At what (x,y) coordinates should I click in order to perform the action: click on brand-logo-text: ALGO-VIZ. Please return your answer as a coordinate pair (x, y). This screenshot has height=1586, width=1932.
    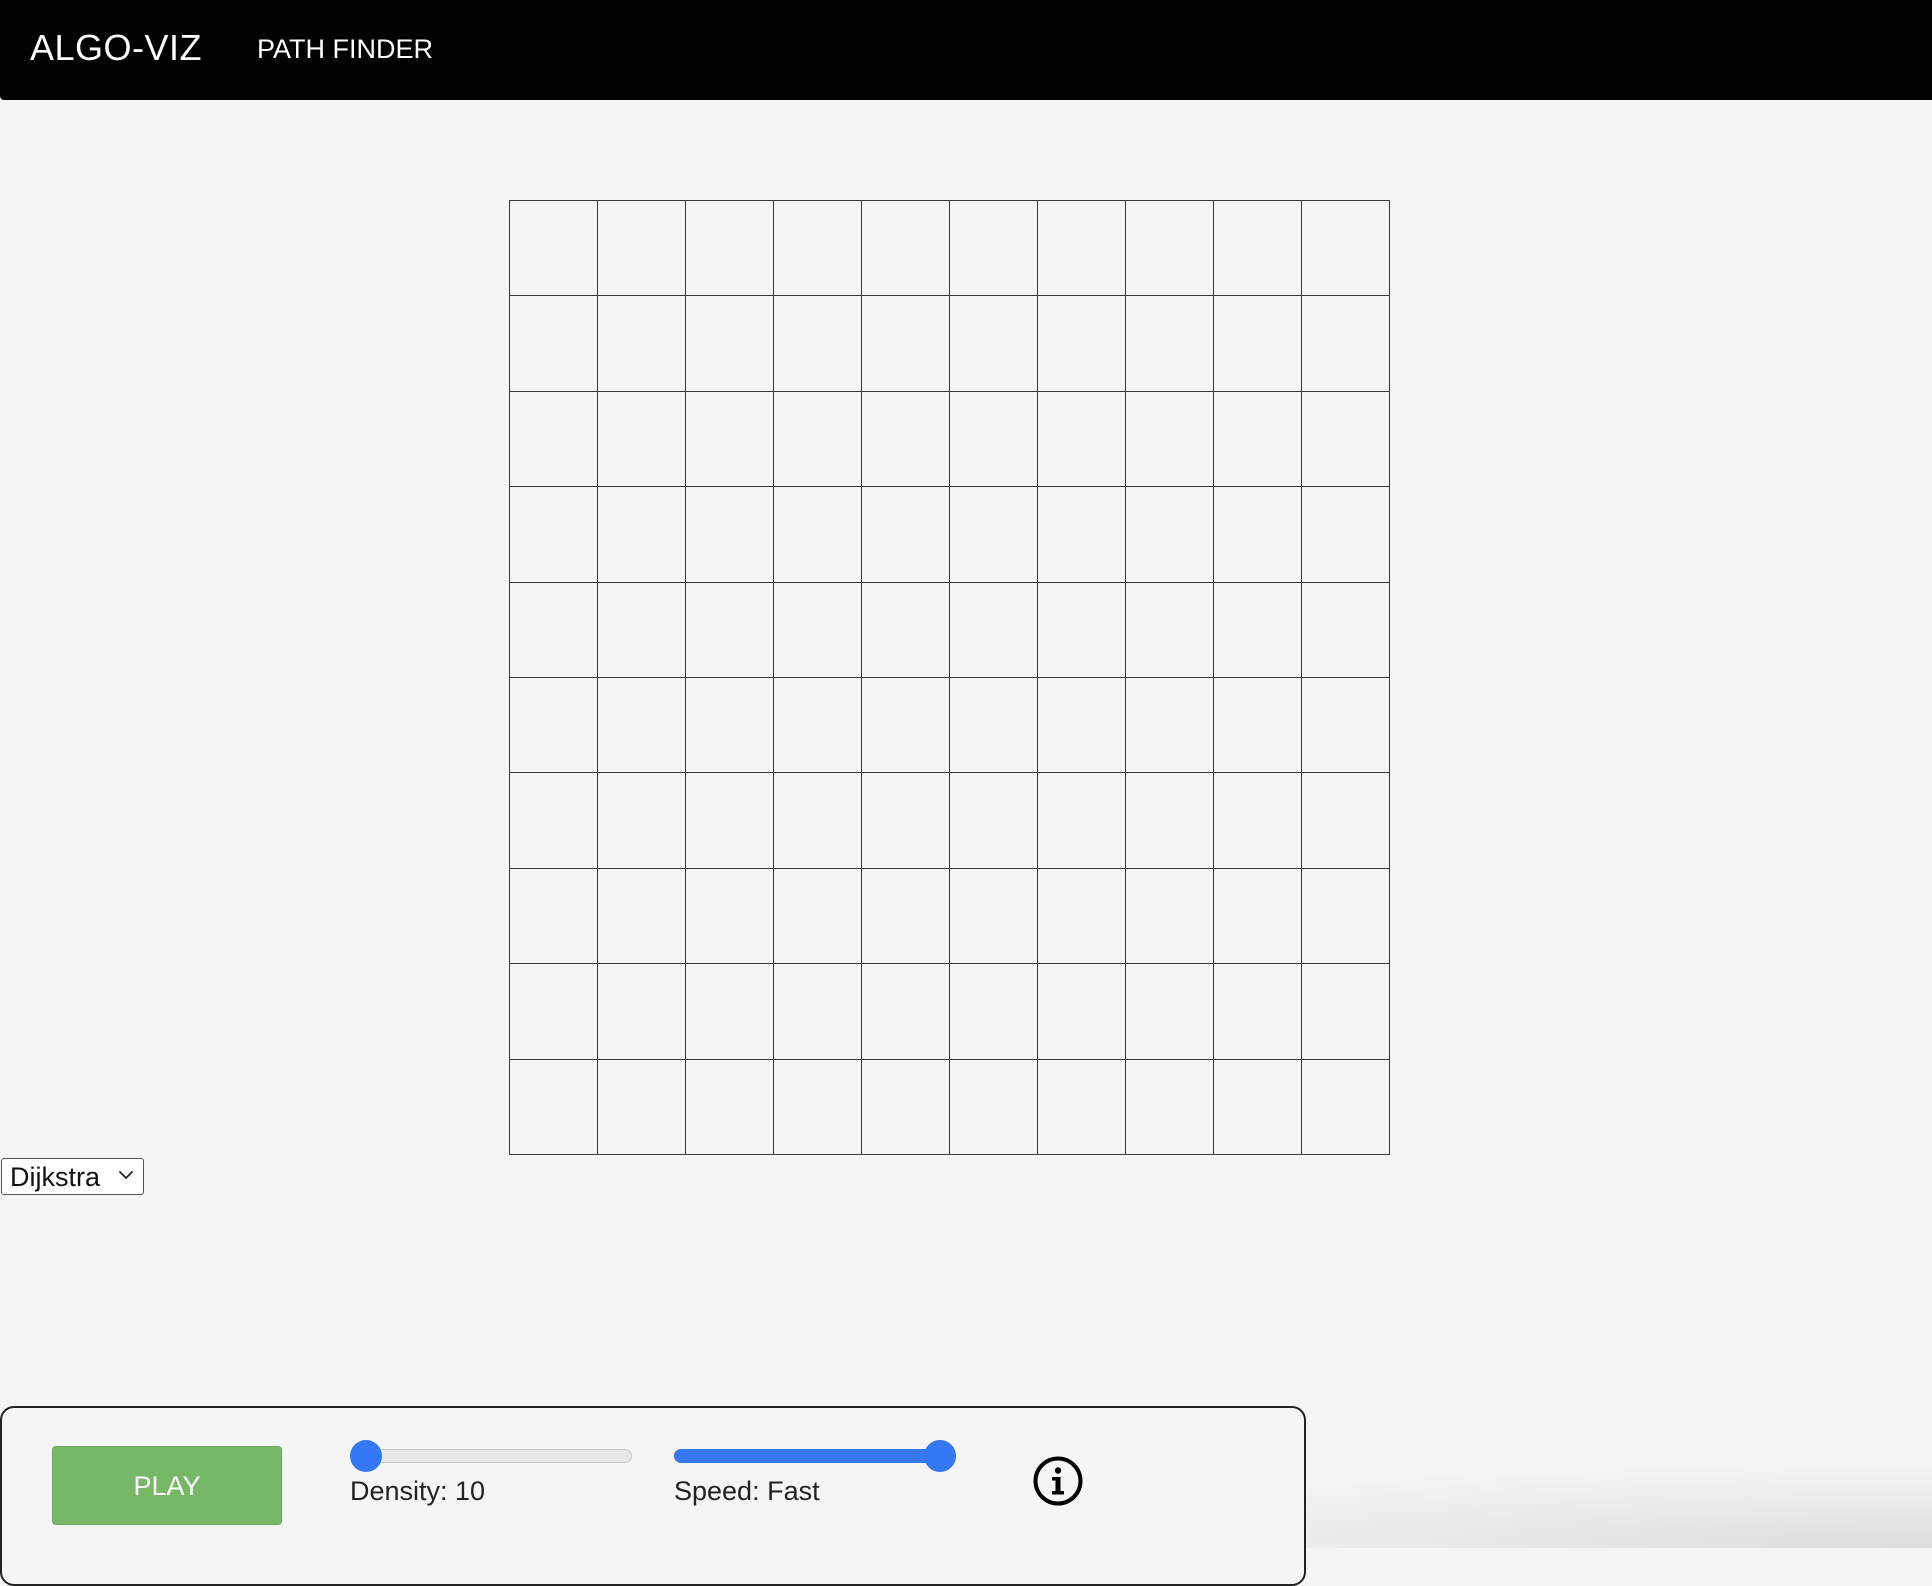
    Looking at the image, I should click on (116, 48).